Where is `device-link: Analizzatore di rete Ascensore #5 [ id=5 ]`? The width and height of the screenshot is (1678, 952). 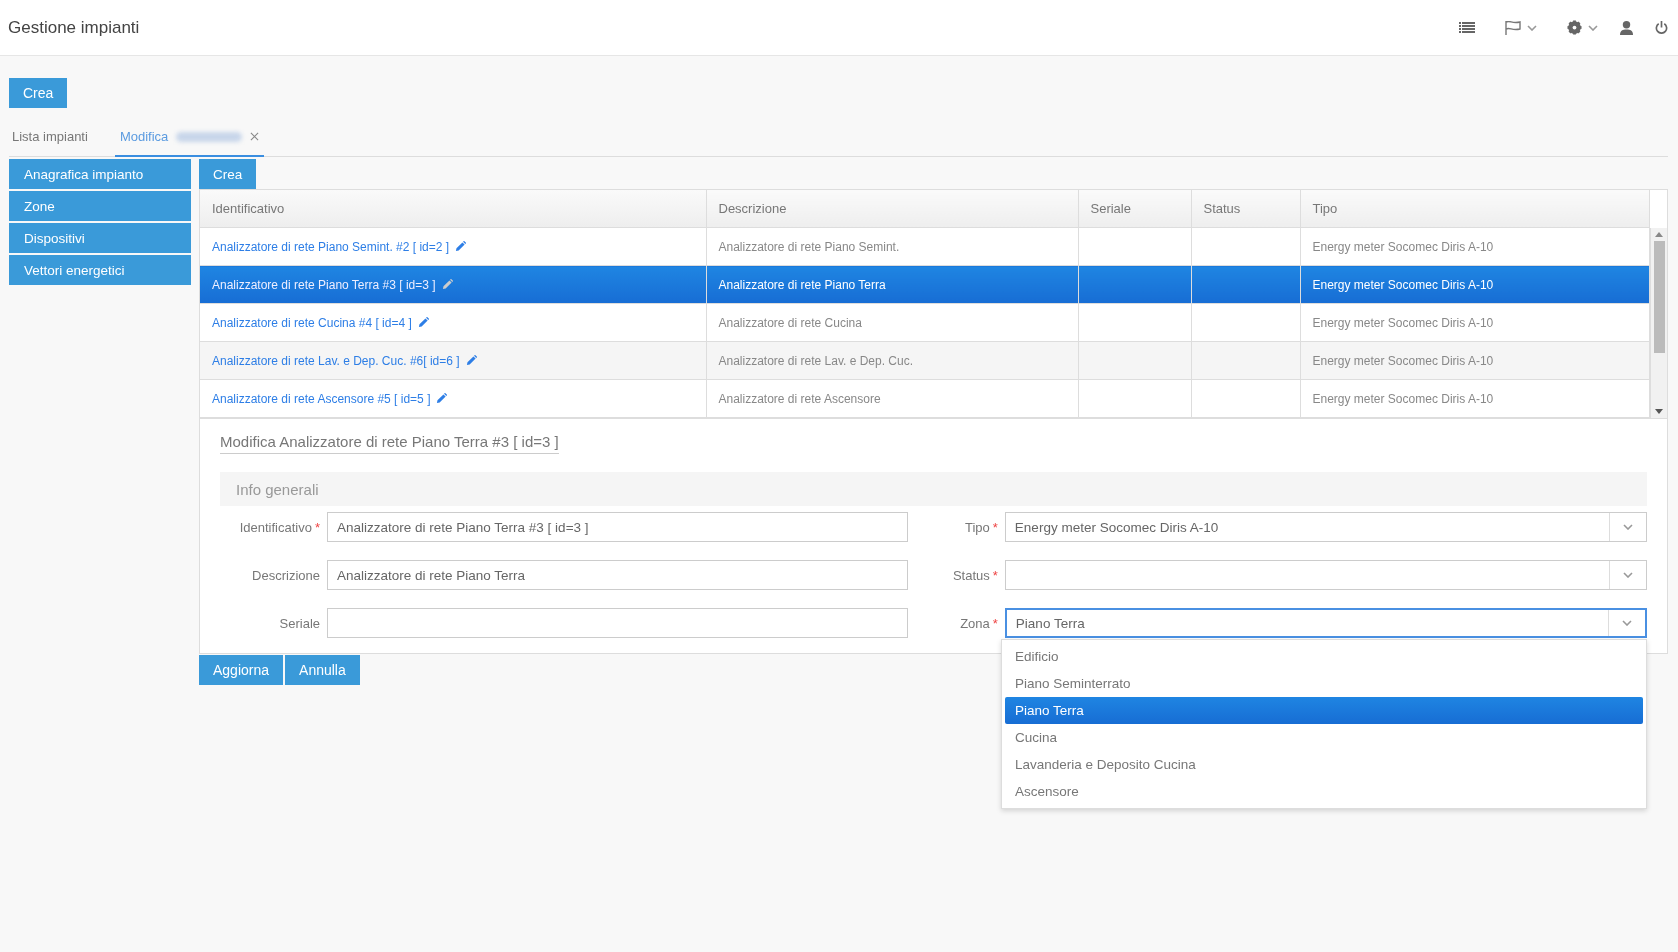 device-link: Analizzatore di rete Ascensore #5 [ id=5 ] is located at coordinates (321, 398).